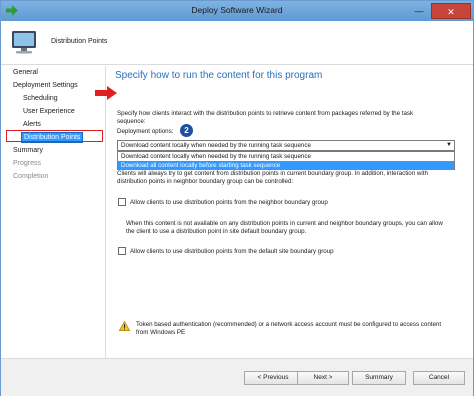 The width and height of the screenshot is (474, 396). I want to click on next-button: Next >, so click(323, 378).